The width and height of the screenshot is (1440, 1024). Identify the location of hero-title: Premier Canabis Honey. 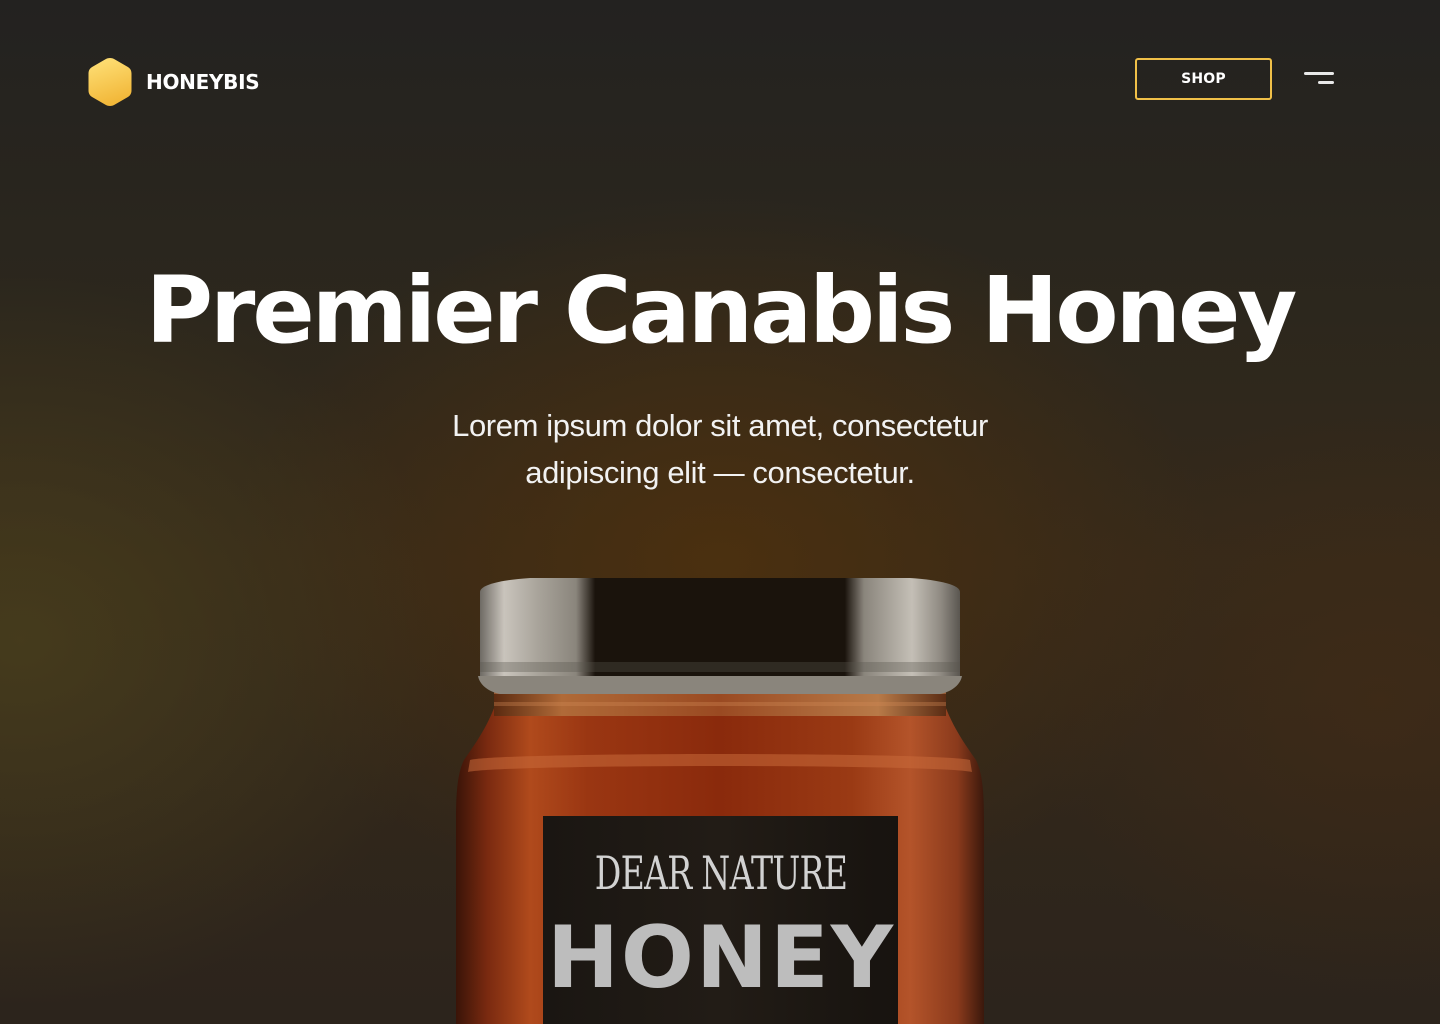
(721, 310).